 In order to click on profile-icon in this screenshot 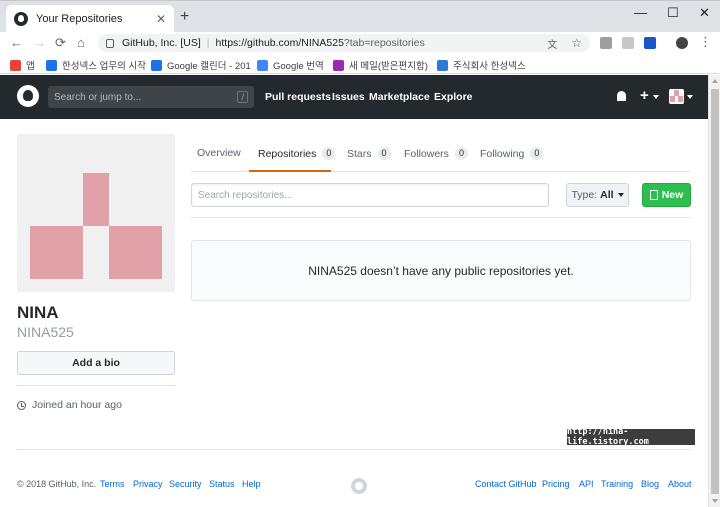, I will do `click(682, 43)`.